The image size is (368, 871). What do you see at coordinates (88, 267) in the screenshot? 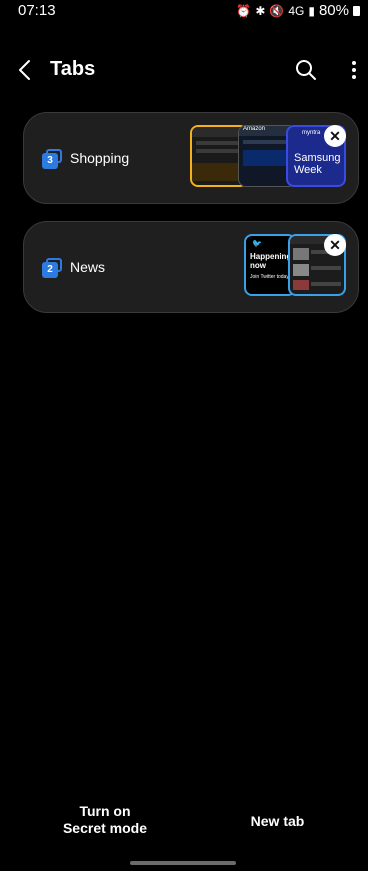
I see `tab-group-label: News` at bounding box center [88, 267].